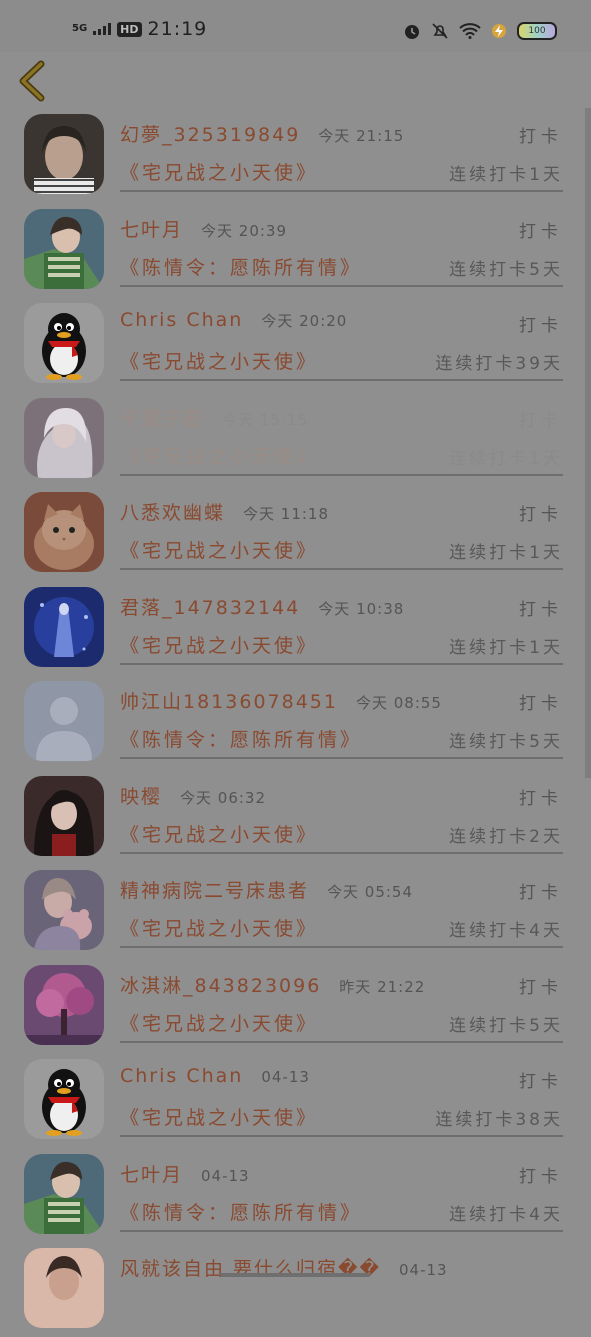 This screenshot has width=591, height=1337. Describe the element at coordinates (295, 817) in the screenshot. I see `list-item: 映樱 今天 06:32 打卡《宅兄战之小天使》 连续打卡2天` at that location.